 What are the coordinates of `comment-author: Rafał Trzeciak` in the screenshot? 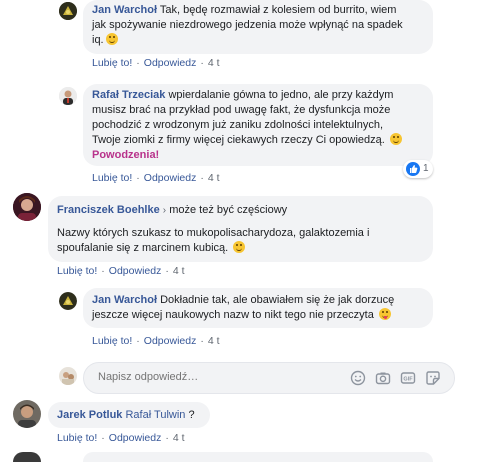 It's located at (128, 95).